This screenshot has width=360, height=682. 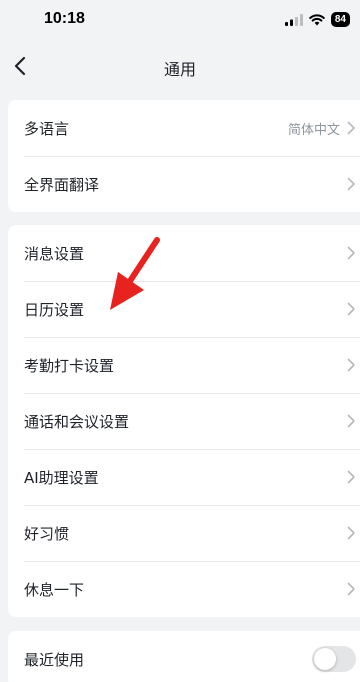 I want to click on status-bar: 10:18 84, so click(x=180, y=20).